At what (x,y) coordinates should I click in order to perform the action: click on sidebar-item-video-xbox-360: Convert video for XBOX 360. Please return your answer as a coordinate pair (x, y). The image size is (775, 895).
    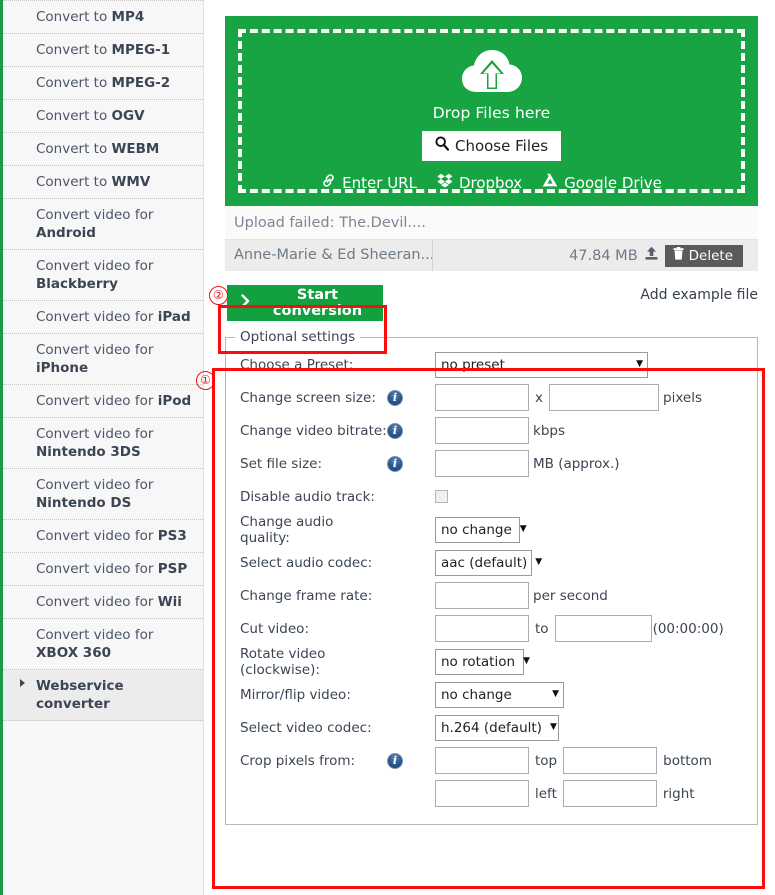
    Looking at the image, I should click on (103, 644).